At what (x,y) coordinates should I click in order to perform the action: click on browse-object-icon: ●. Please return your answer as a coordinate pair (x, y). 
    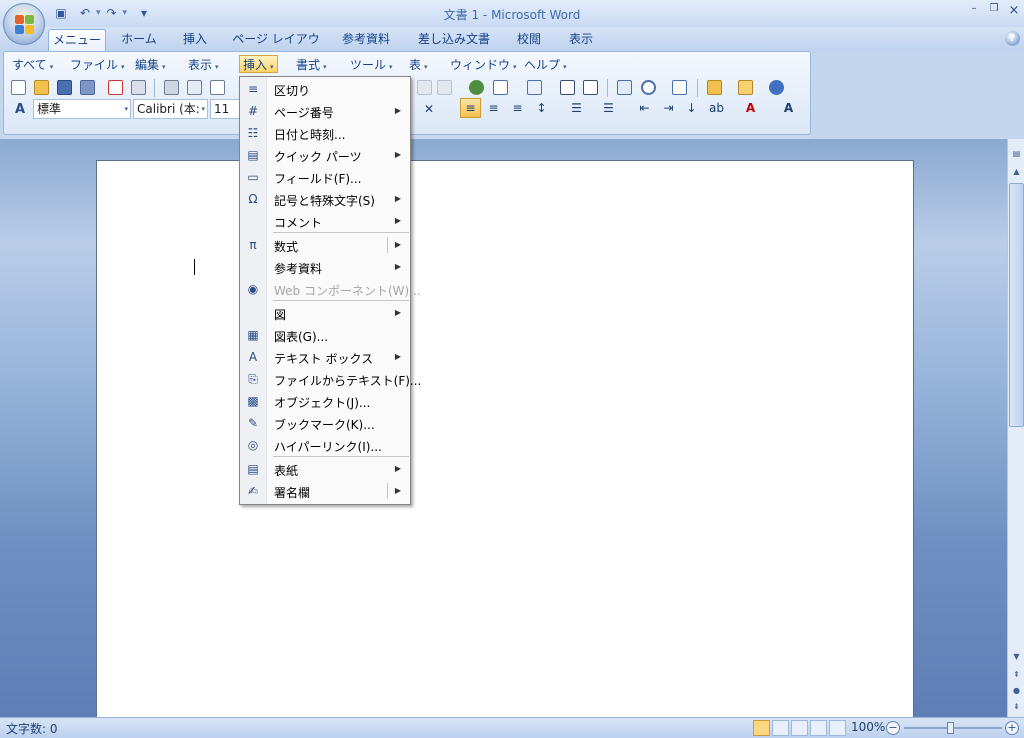
    Looking at the image, I should click on (1016, 690).